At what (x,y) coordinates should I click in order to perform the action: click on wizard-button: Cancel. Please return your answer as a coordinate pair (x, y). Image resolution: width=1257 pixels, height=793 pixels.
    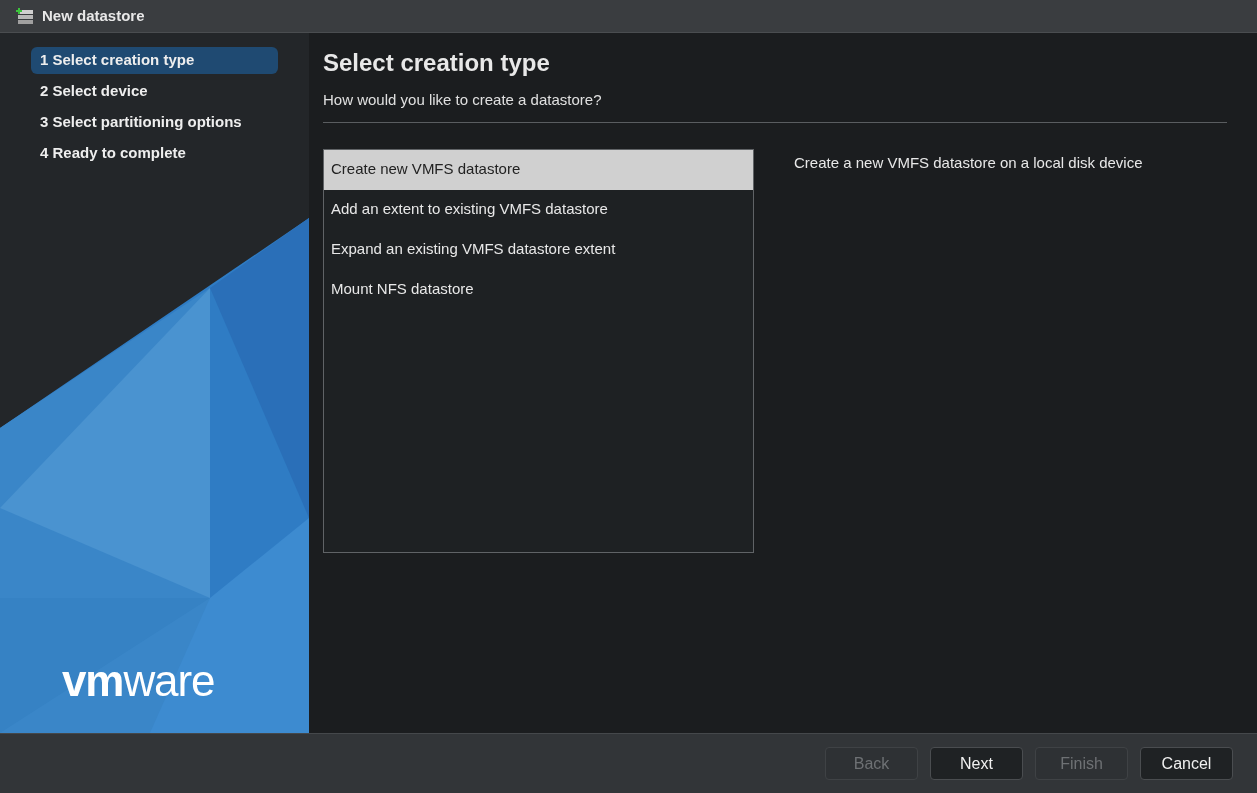
    Looking at the image, I should click on (1186, 763).